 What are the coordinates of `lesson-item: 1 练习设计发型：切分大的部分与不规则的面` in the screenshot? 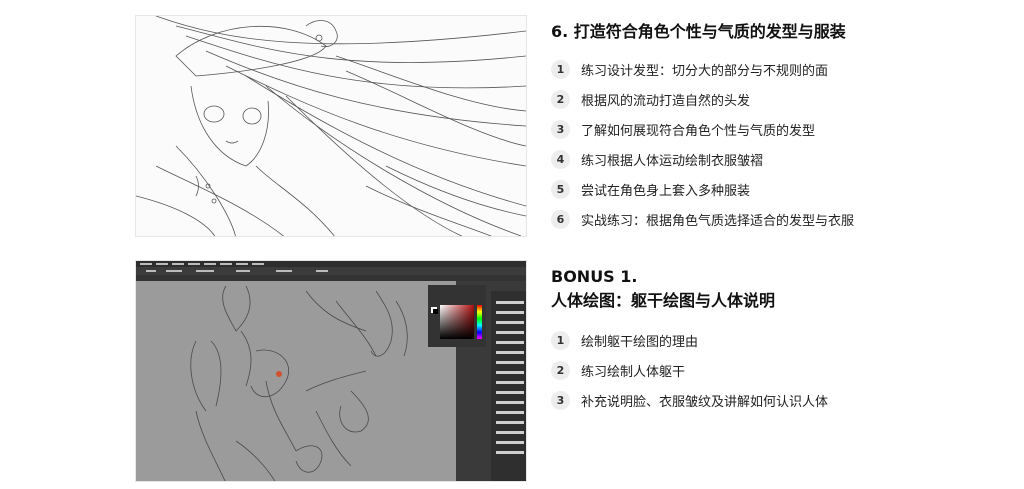 It's located at (771, 69).